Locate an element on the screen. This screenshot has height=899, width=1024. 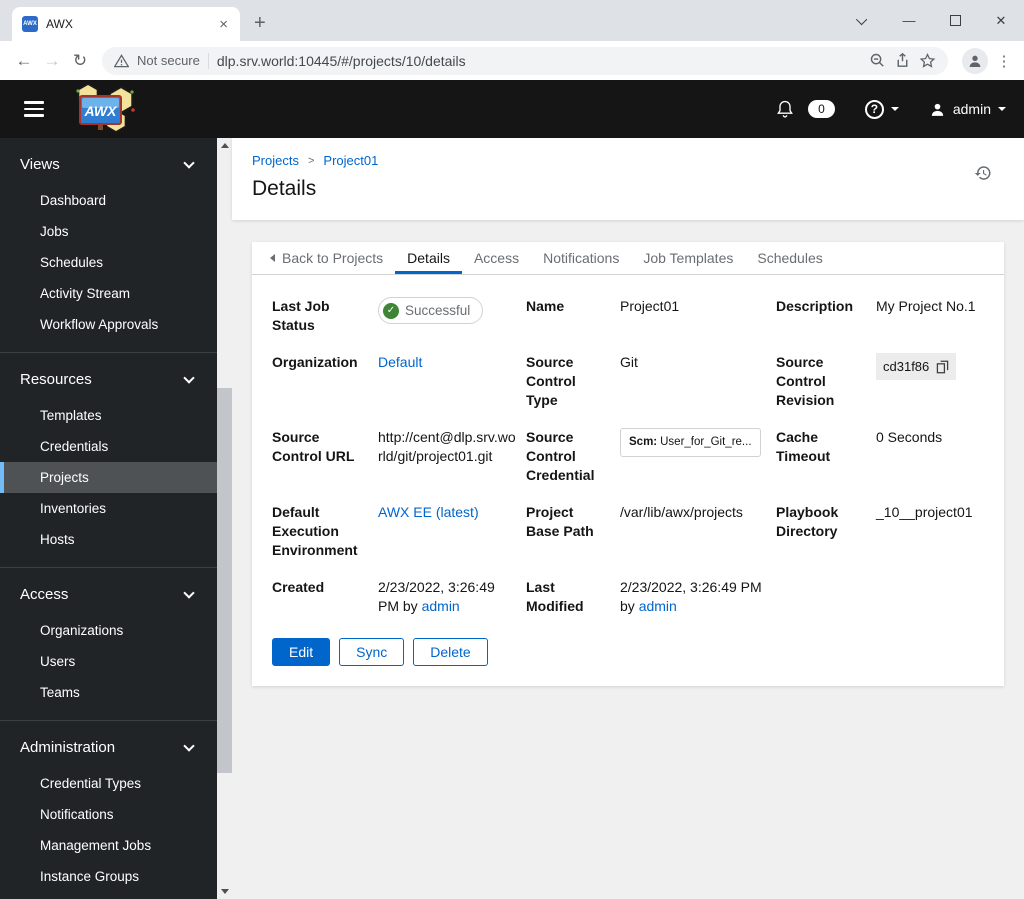
sidebar-item-users: Users is located at coordinates (108, 661).